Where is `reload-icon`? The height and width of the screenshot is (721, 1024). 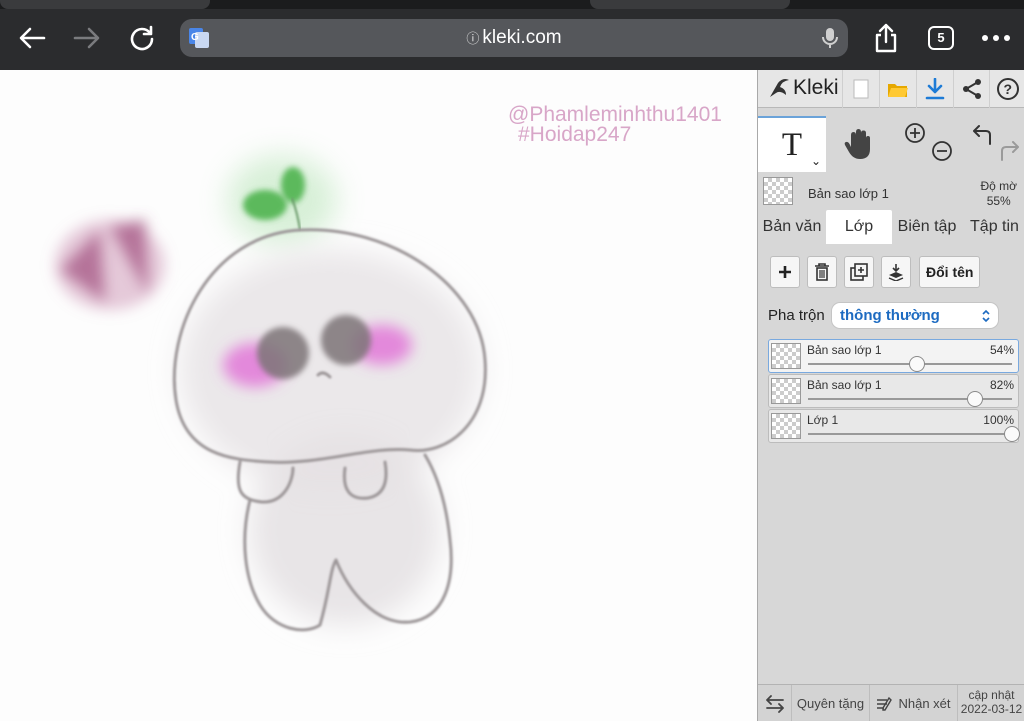
reload-icon is located at coordinates (142, 38).